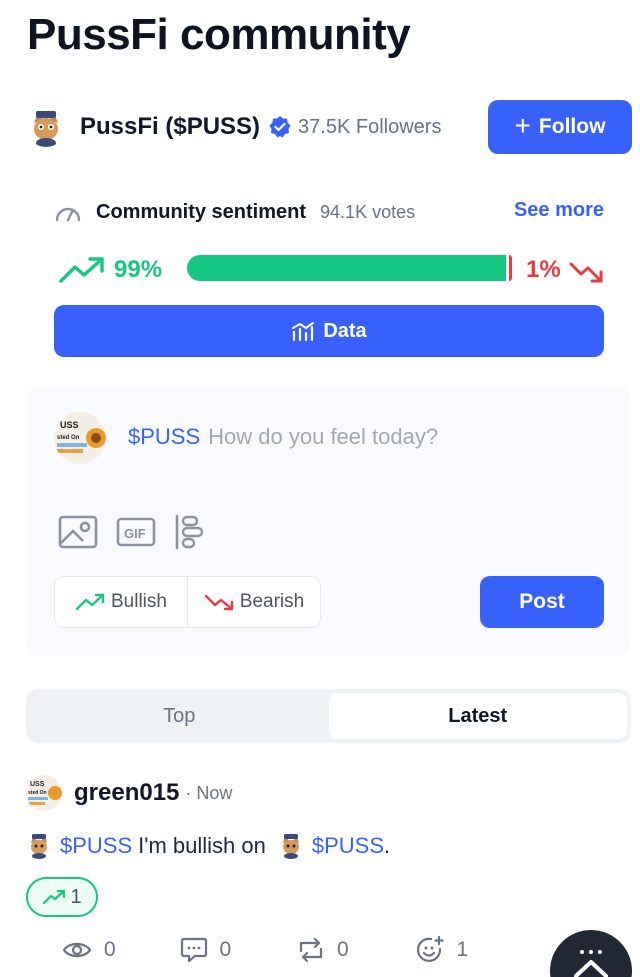 Image resolution: width=640 pixels, height=977 pixels. What do you see at coordinates (311, 950) in the screenshot?
I see `repost-icon` at bounding box center [311, 950].